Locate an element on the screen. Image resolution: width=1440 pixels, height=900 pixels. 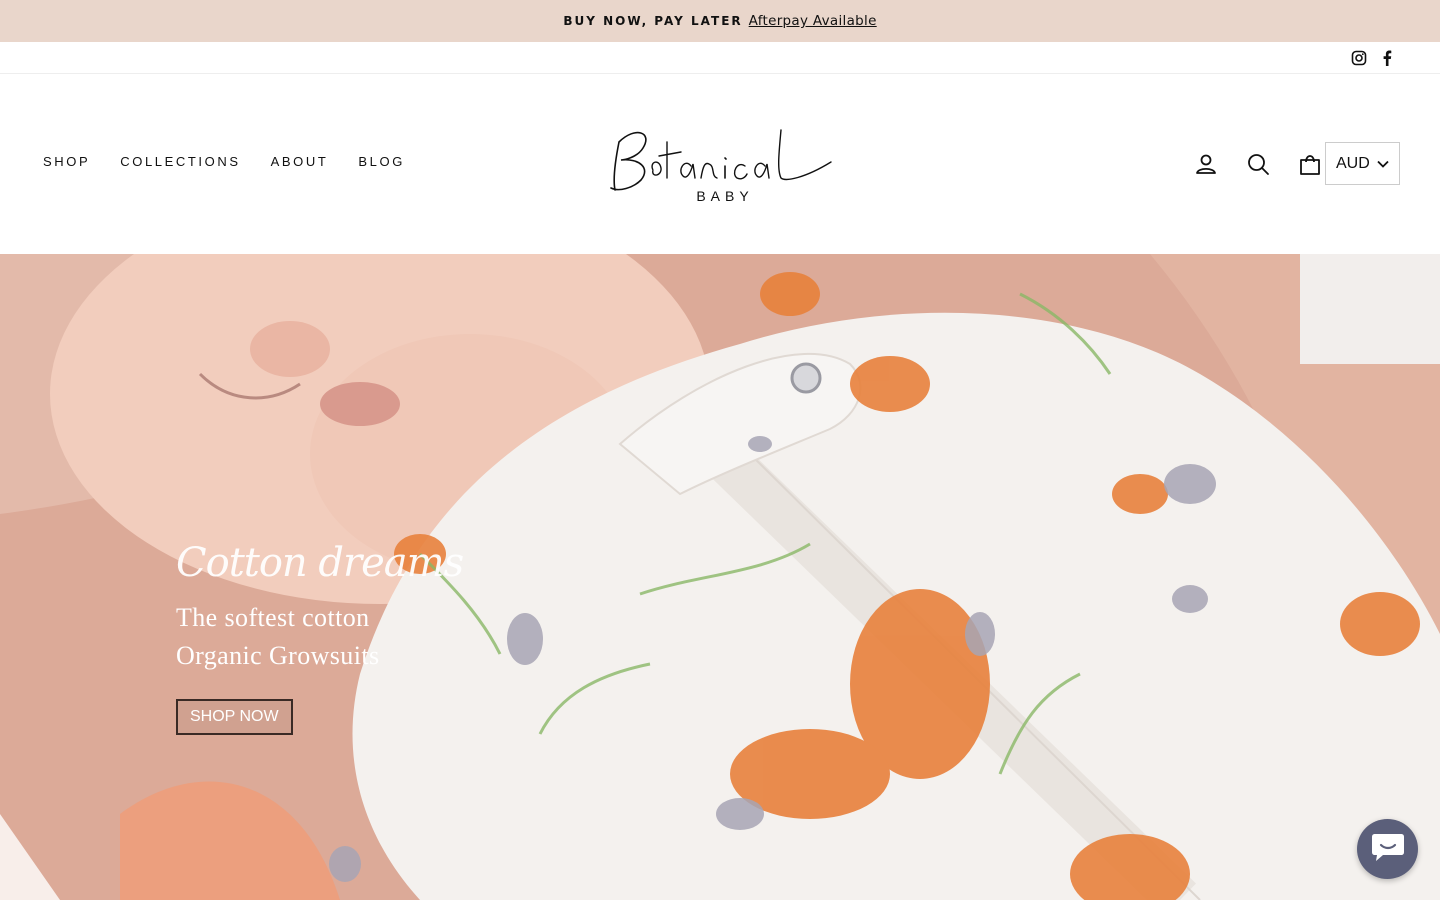
main-nav: SHOP COLLECTIONS ABOUT BLOG is located at coordinates (224, 161).